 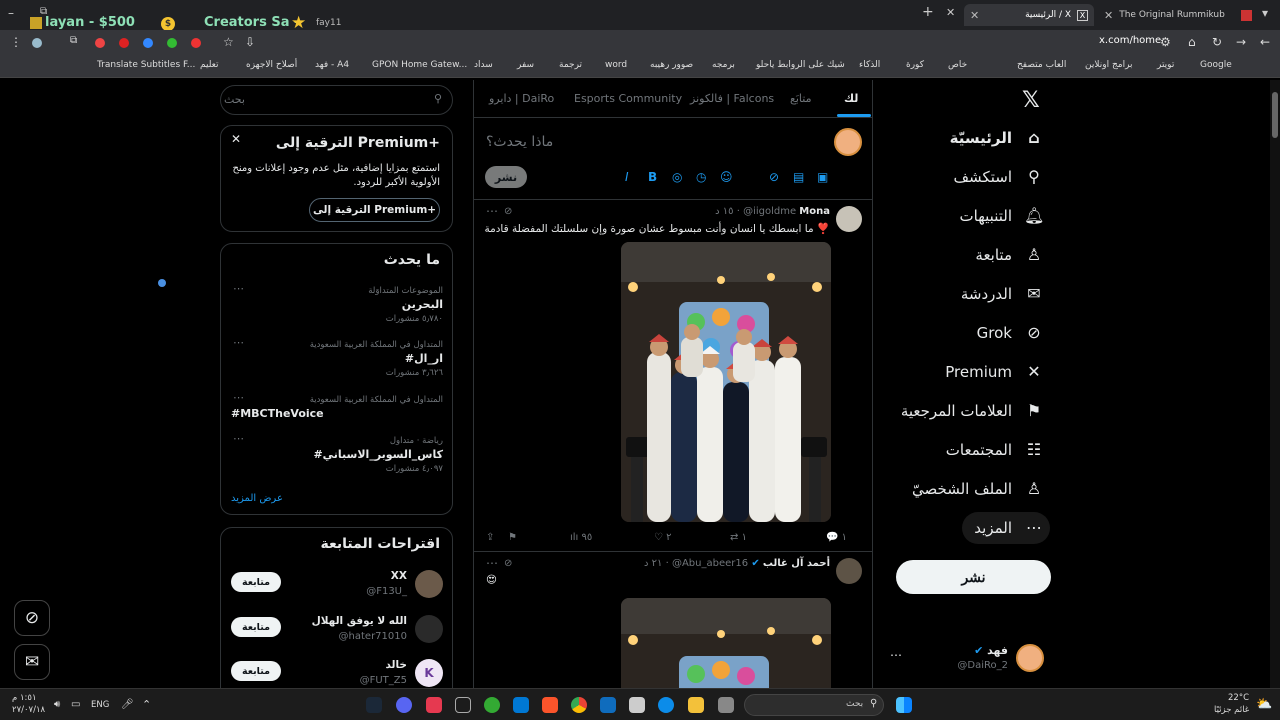 What do you see at coordinates (726, 177) in the screenshot?
I see `emoji-icon: ☺` at bounding box center [726, 177].